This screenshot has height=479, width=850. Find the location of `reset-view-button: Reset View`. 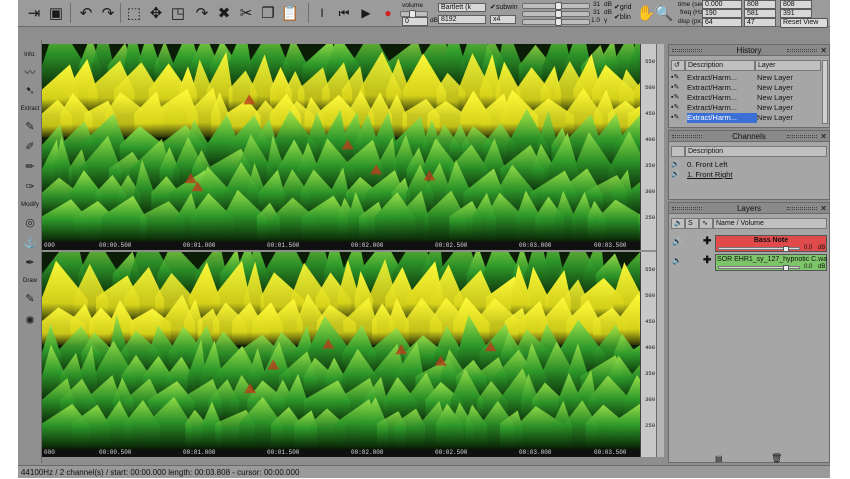

reset-view-button: Reset View is located at coordinates (804, 23).